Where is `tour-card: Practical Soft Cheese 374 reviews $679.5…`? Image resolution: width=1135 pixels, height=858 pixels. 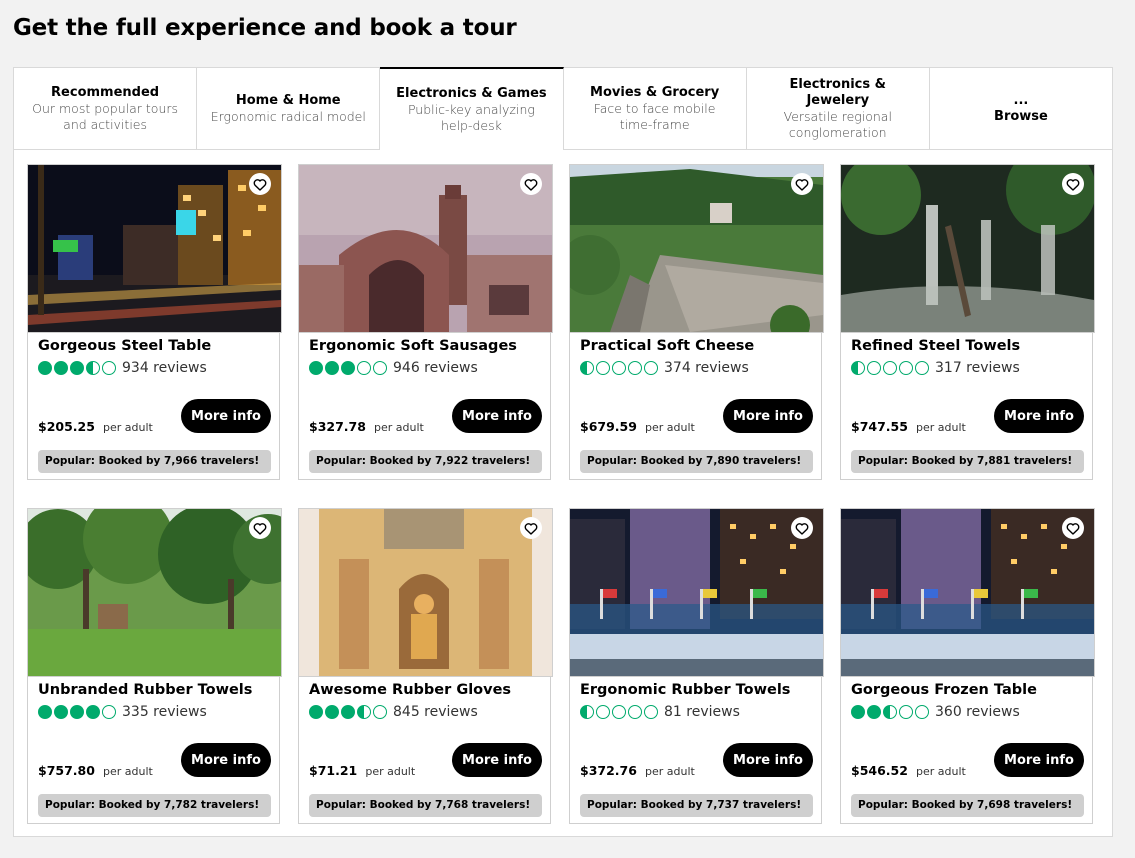
tour-card: Practical Soft Cheese 374 reviews $679.5… is located at coordinates (696, 322).